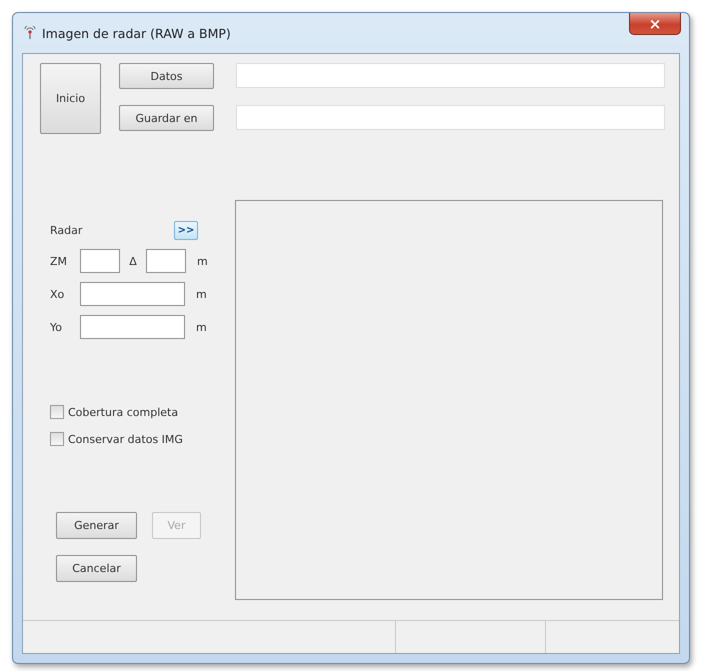 This screenshot has width=703, height=671. I want to click on parameter-label: ZM, so click(59, 261).